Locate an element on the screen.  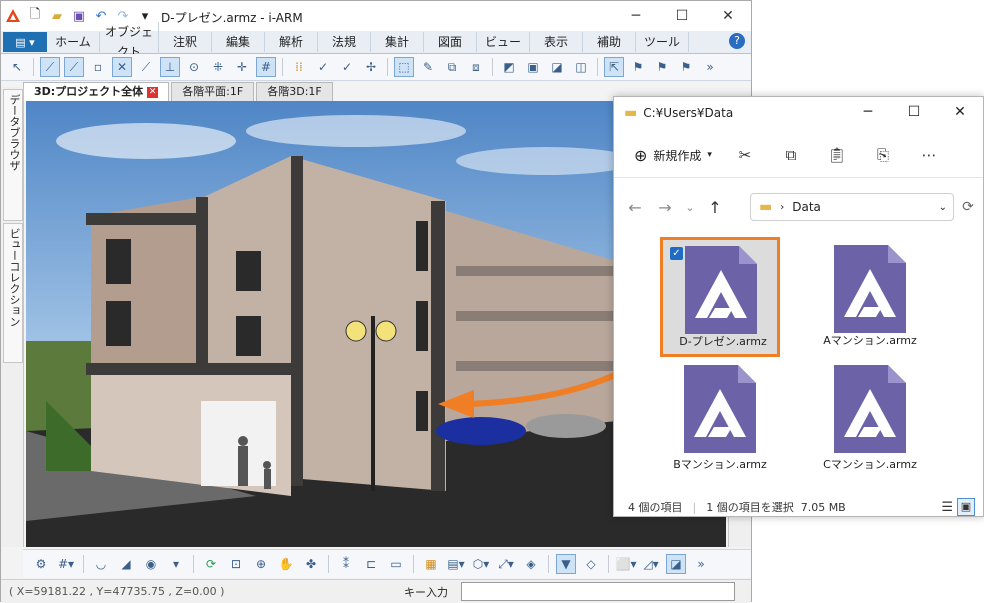
maximize-button: ☐ is located at coordinates (682, 16).